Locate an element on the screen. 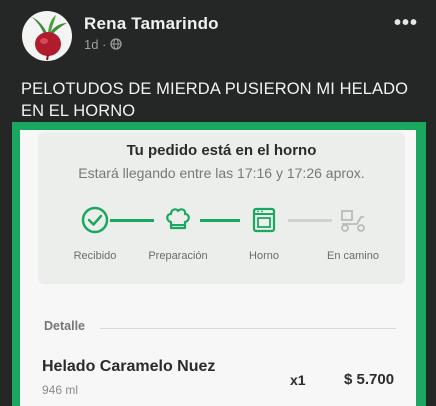 Image resolution: width=436 pixels, height=406 pixels. check-circle-icon is located at coordinates (95, 220).